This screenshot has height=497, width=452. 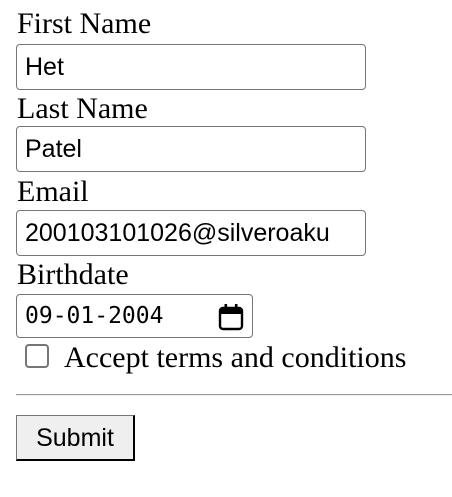 What do you see at coordinates (37, 356) in the screenshot?
I see `terms-checkbox` at bounding box center [37, 356].